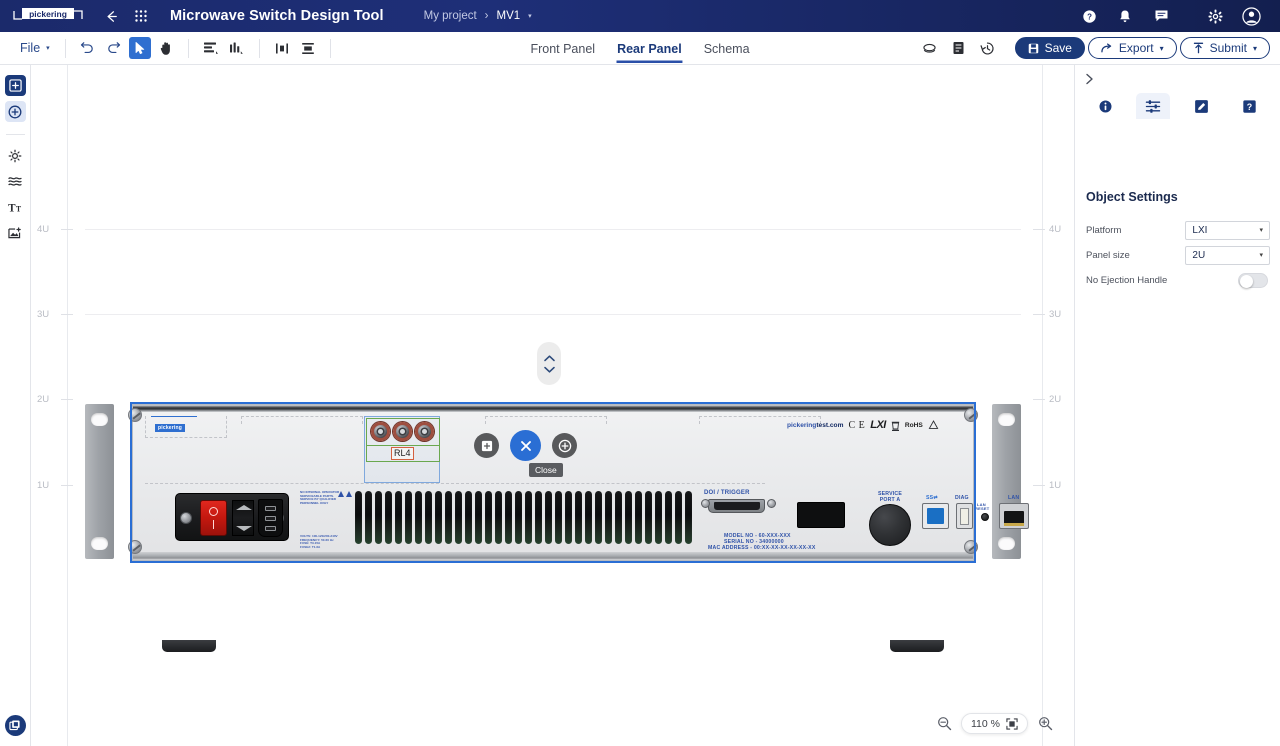 The width and height of the screenshot is (1280, 746). Describe the element at coordinates (1106, 47) in the screenshot. I see `export-icon` at that location.